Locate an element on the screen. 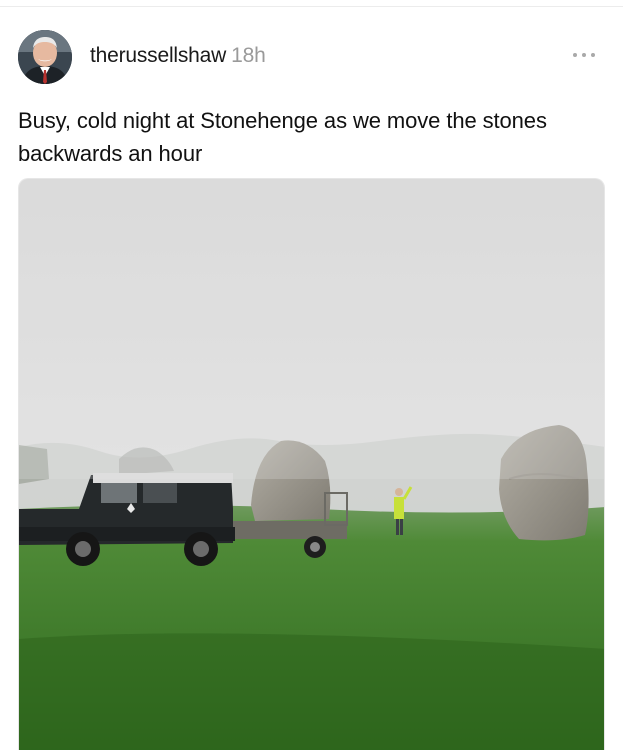 This screenshot has width=623, height=750. more-options-button is located at coordinates (586, 55).